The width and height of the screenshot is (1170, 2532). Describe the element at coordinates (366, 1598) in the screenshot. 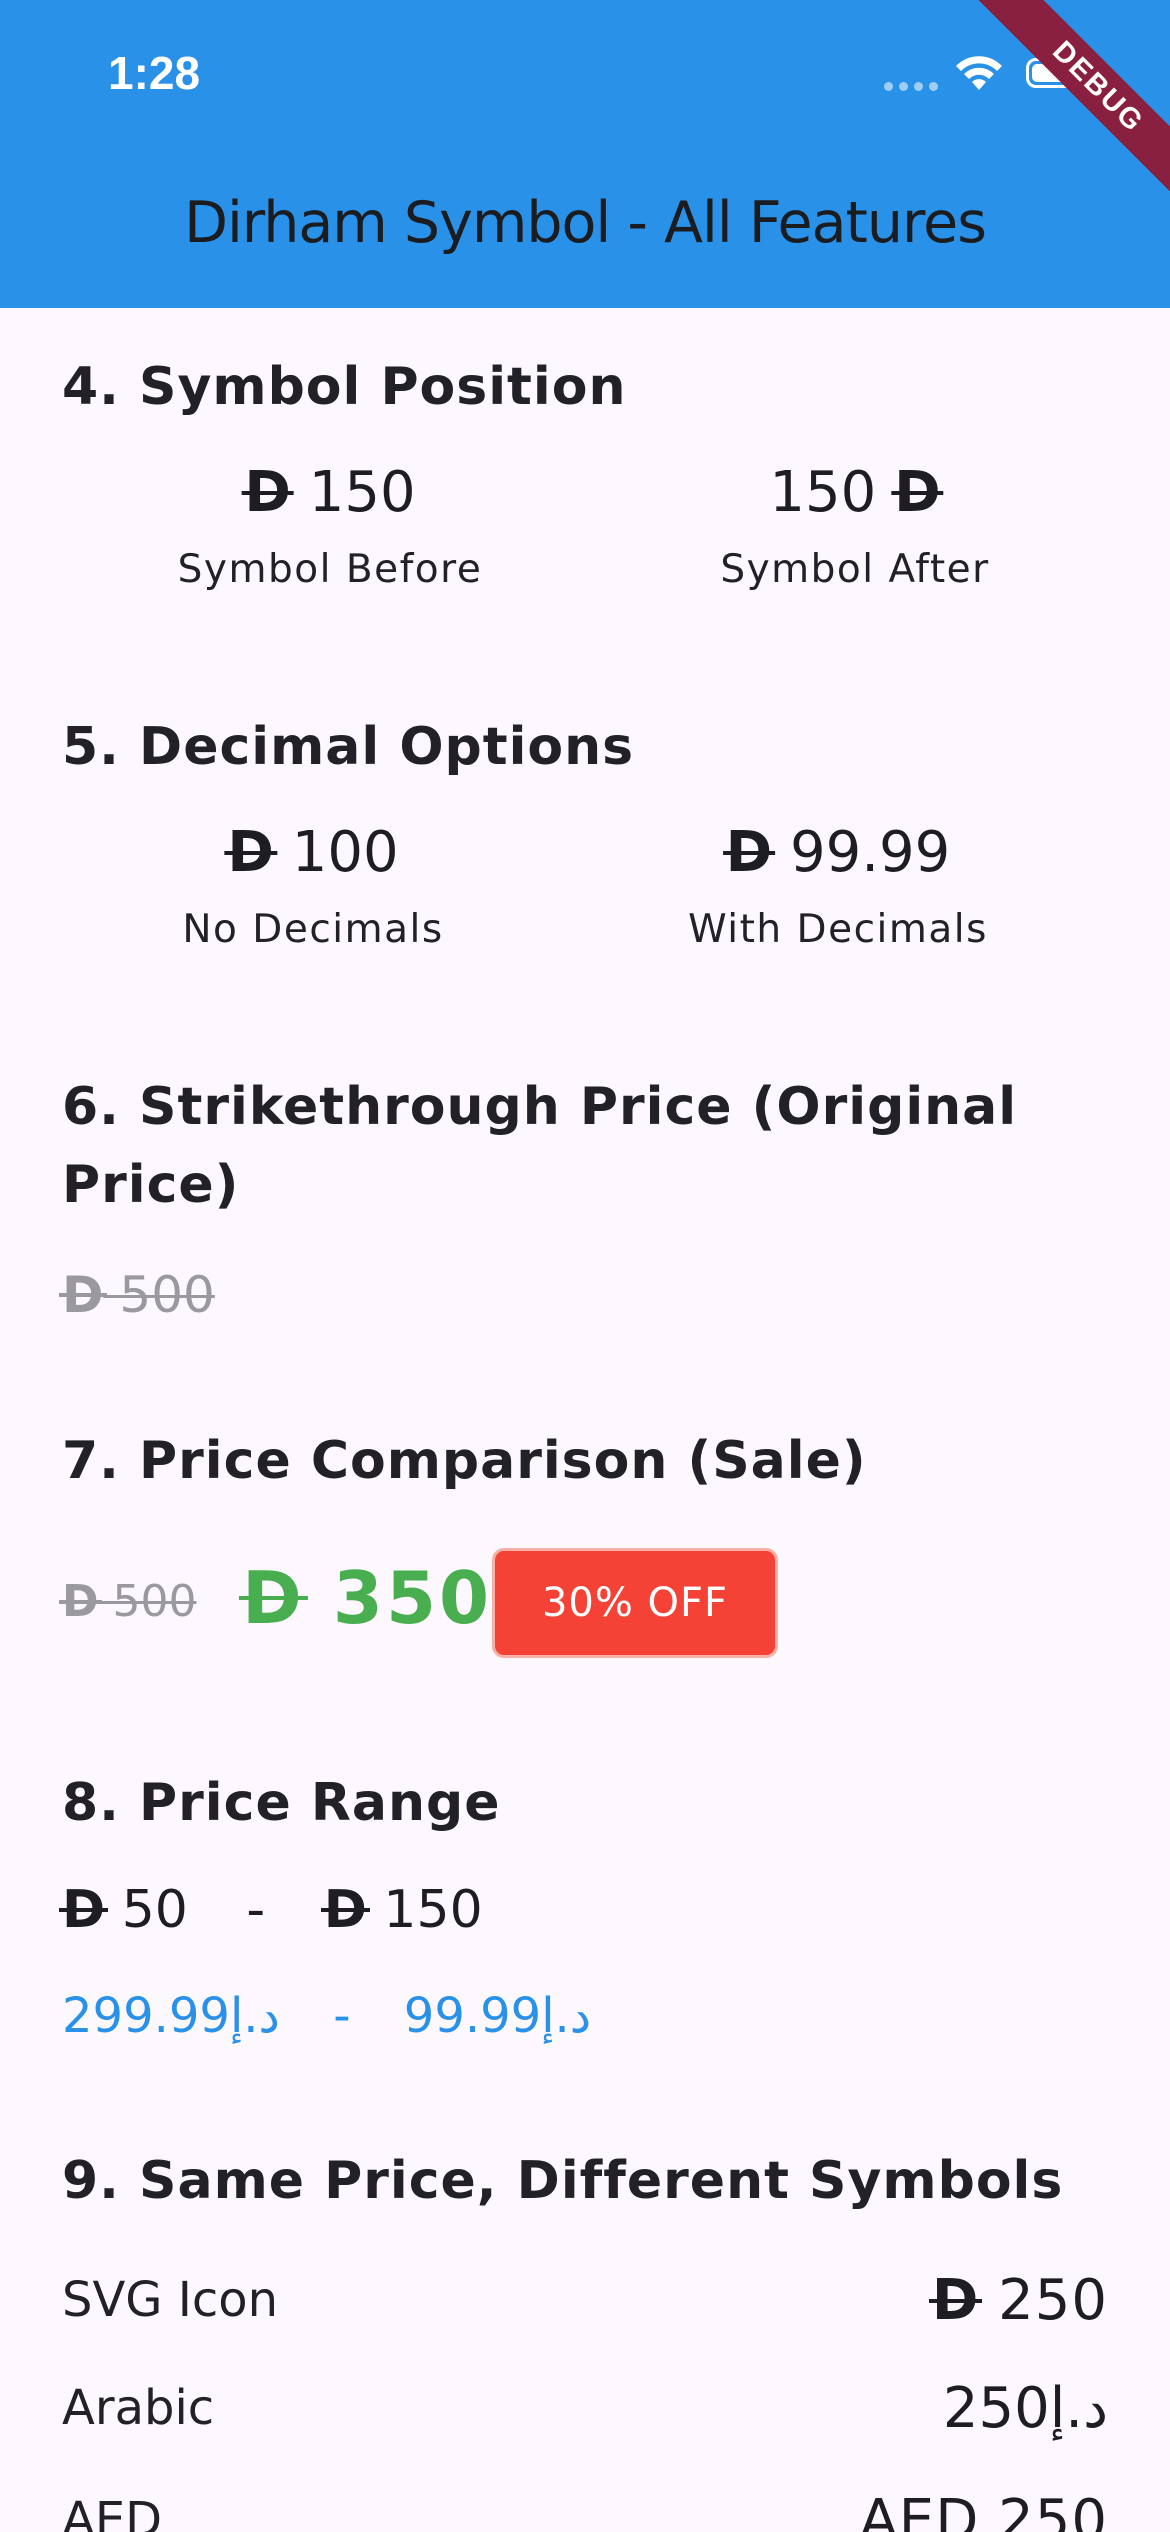

I see `sale-price: D 350` at that location.